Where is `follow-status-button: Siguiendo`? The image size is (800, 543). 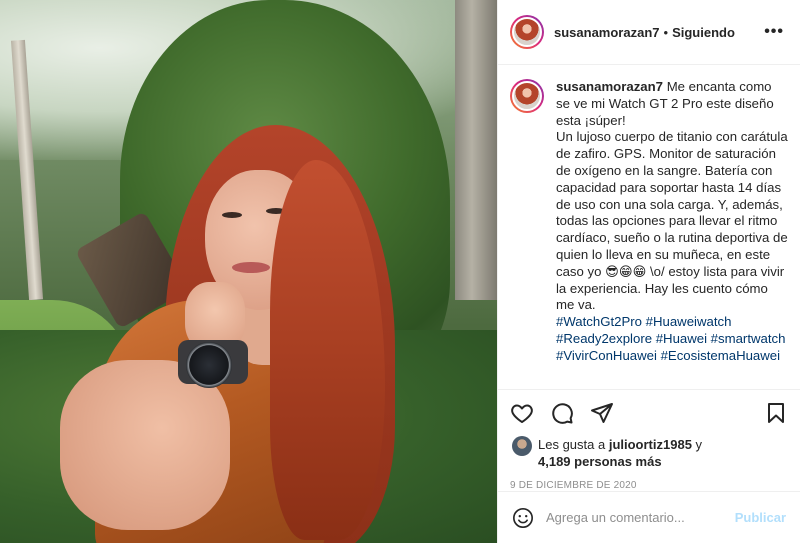 follow-status-button: Siguiendo is located at coordinates (703, 32).